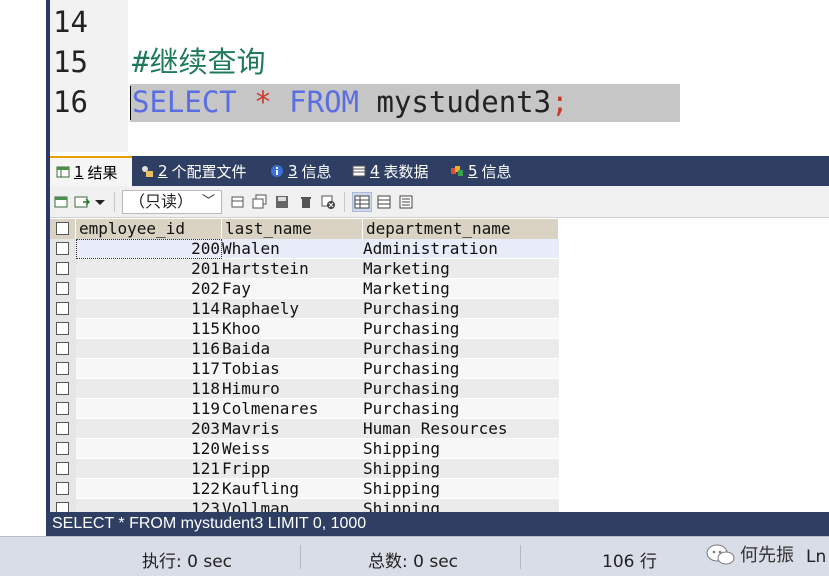  What do you see at coordinates (149, 329) in the screenshot?
I see `cell-employee-id: 115` at bounding box center [149, 329].